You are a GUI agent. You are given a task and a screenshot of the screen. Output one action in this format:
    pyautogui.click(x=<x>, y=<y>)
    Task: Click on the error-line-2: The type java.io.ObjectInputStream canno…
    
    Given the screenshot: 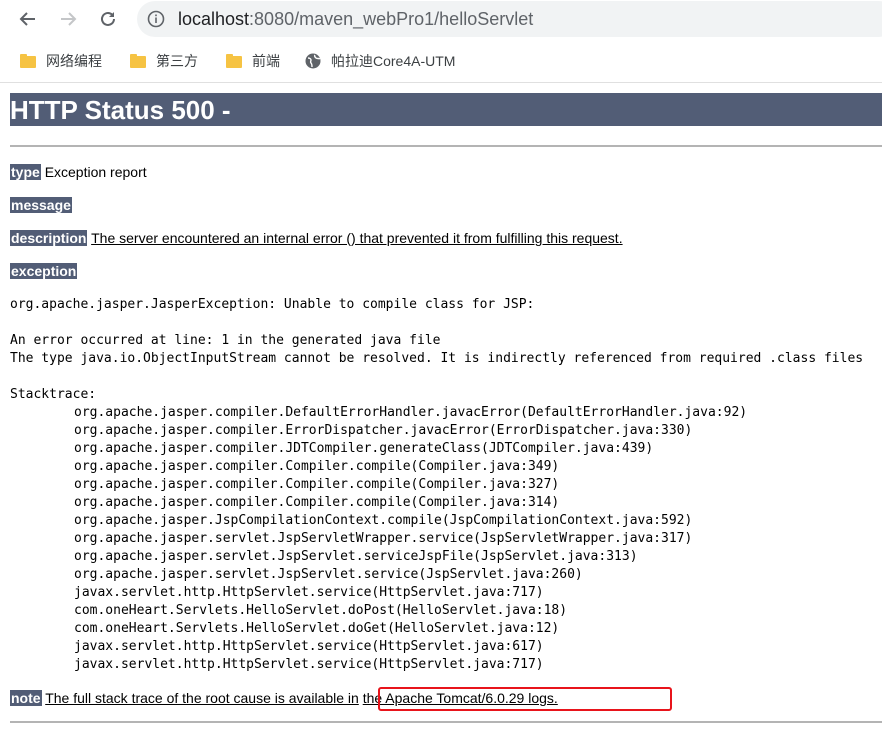 What is the action you would take?
    pyautogui.click(x=437, y=358)
    